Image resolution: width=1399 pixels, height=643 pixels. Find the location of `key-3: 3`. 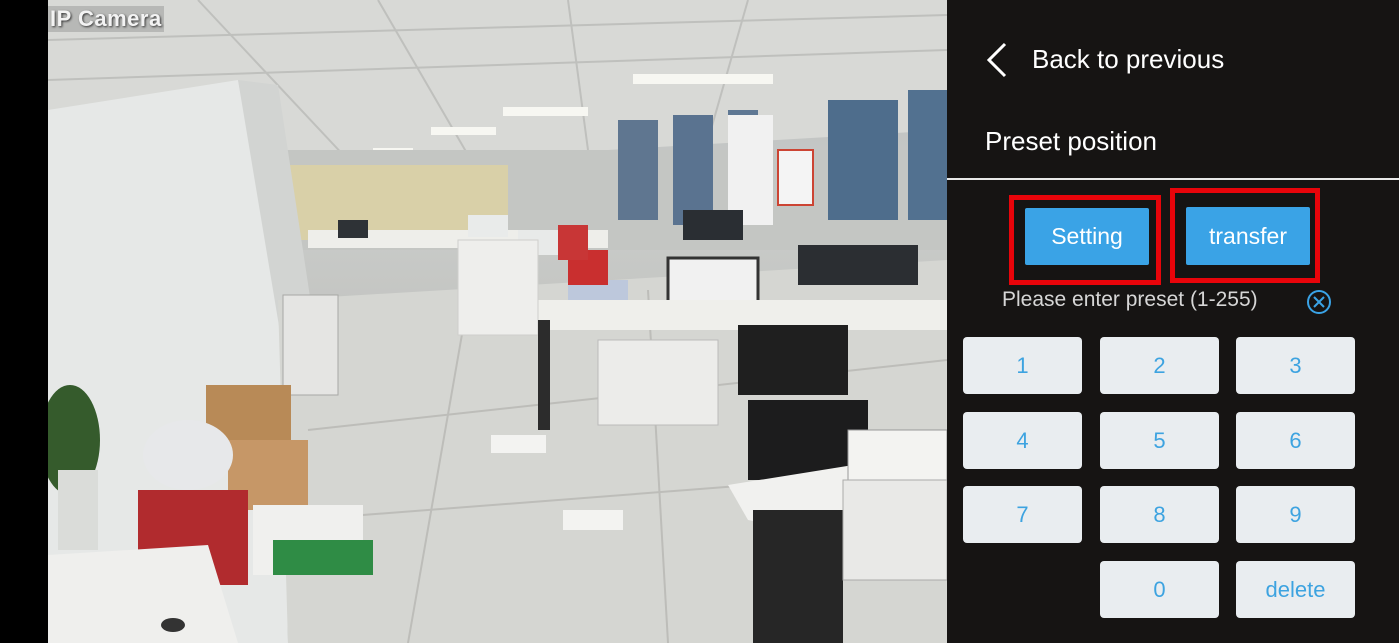

key-3: 3 is located at coordinates (1295, 365).